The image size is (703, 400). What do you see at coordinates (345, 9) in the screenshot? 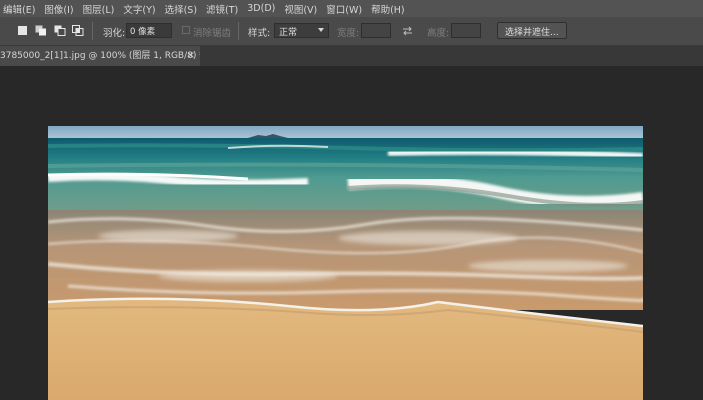
I see `menu-window: 窗口(W)` at bounding box center [345, 9].